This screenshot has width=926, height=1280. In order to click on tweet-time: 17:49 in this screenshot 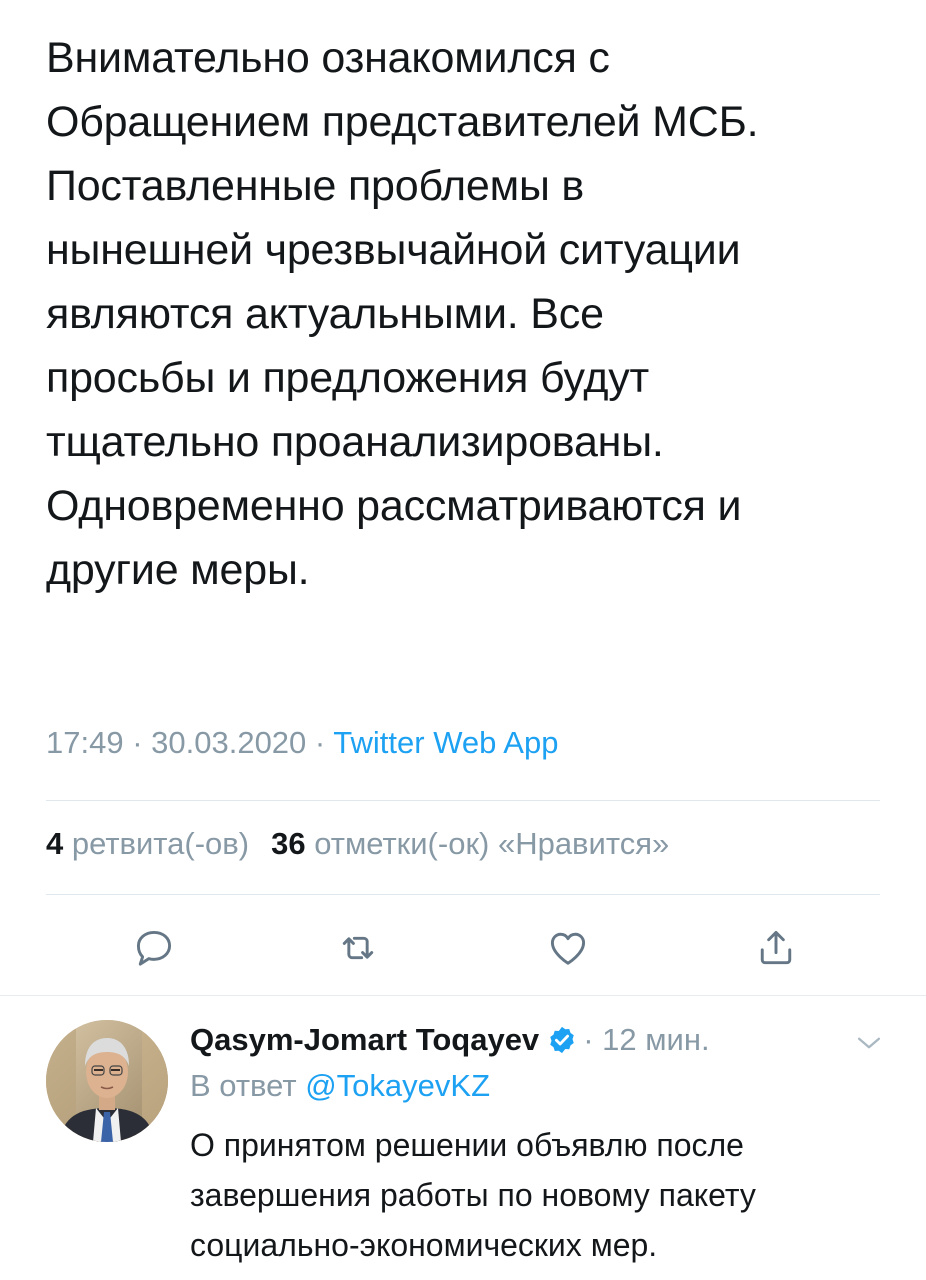, I will do `click(85, 742)`.